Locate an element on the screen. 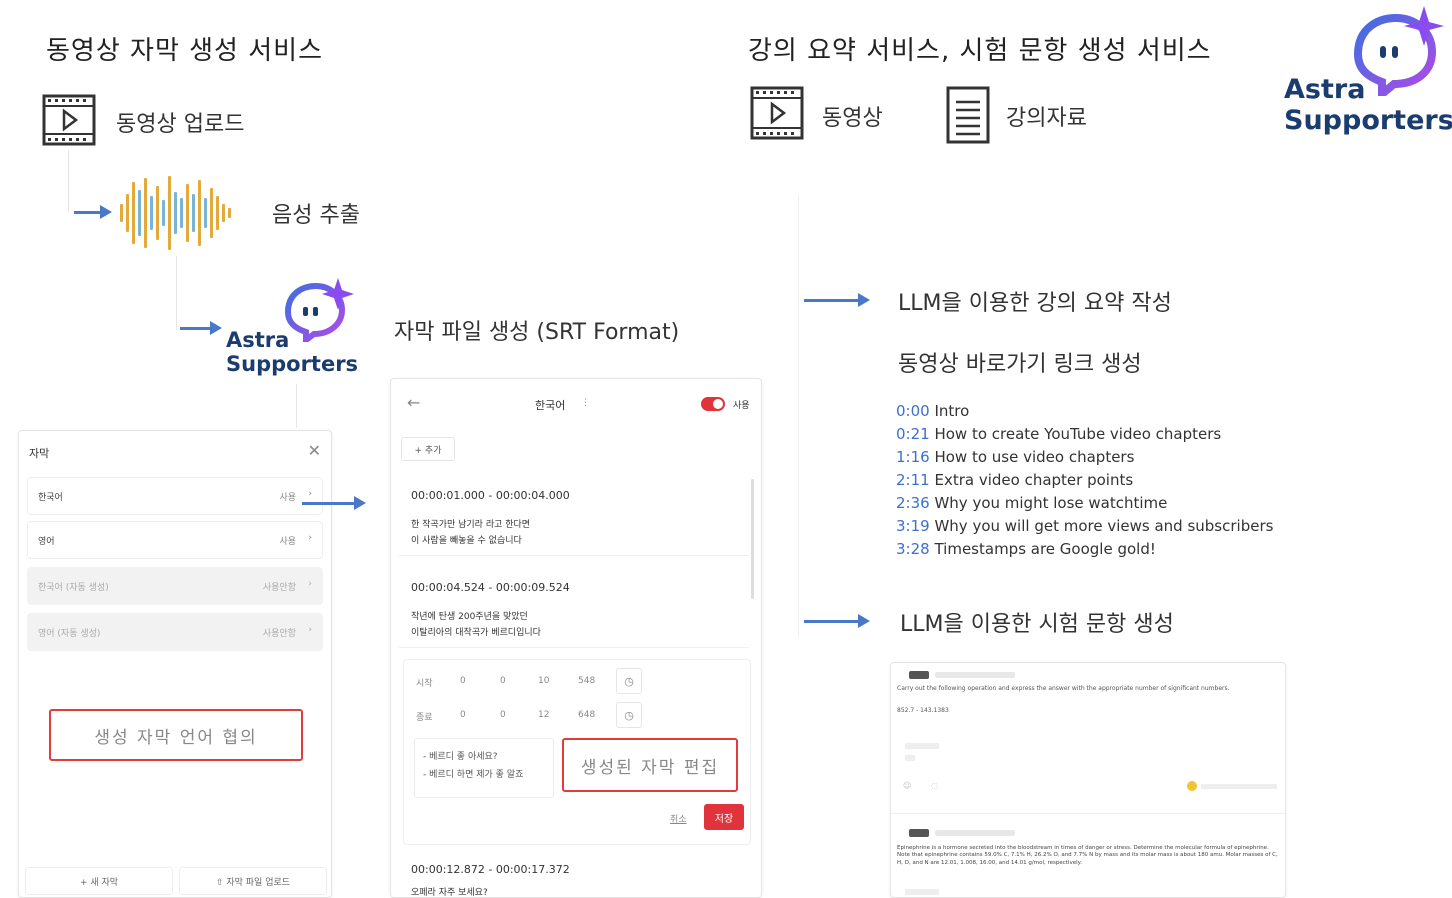 Image resolution: width=1452 pixels, height=898 pixels. start-ms: 548 is located at coordinates (586, 681).